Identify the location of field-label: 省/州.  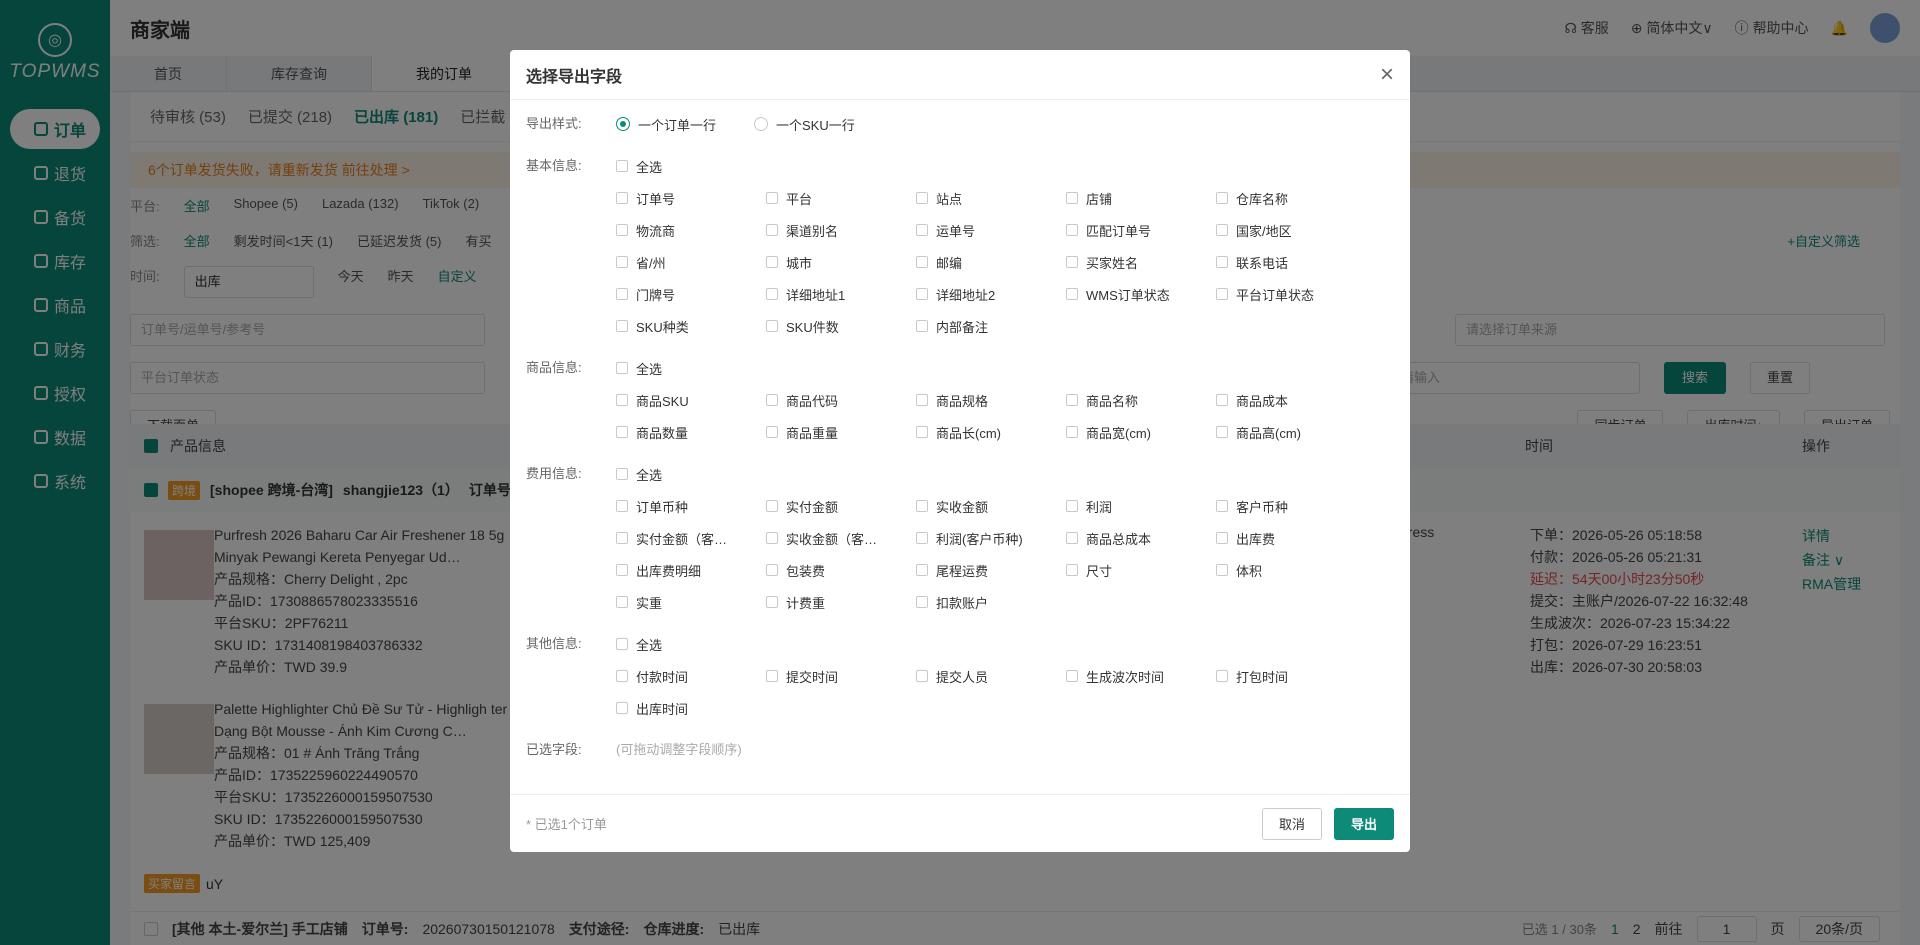
(651, 263).